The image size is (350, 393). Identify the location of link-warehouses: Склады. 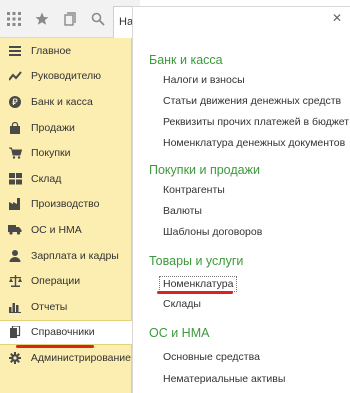
(182, 304).